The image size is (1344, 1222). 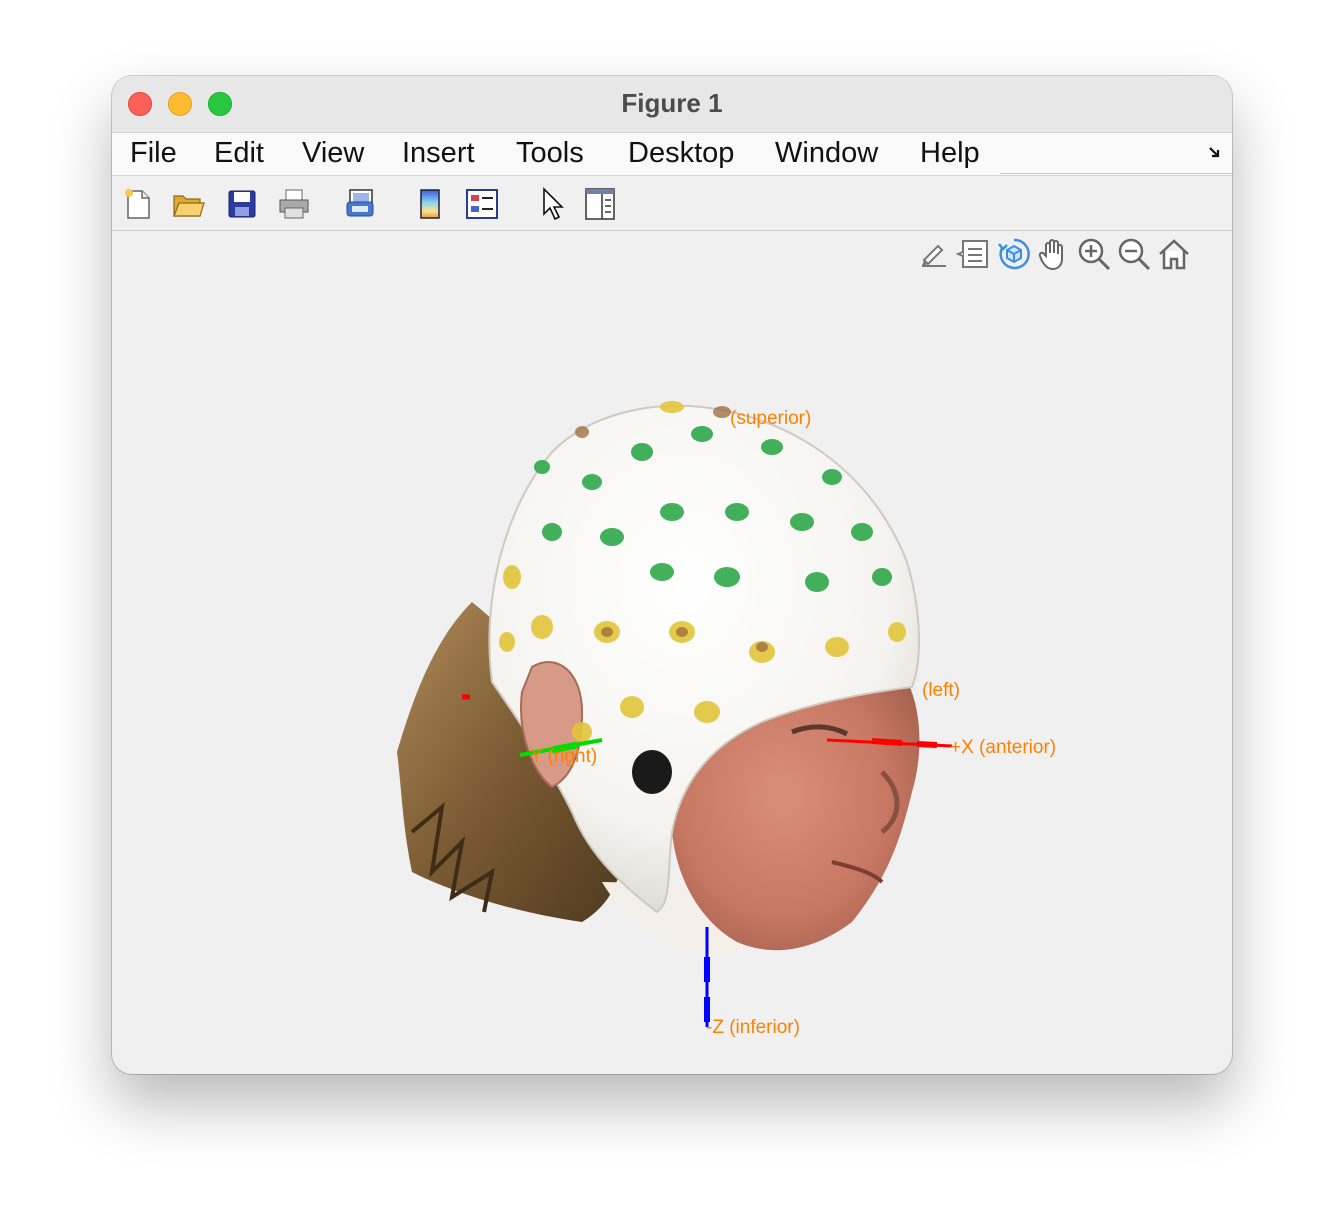 What do you see at coordinates (482, 204) in the screenshot?
I see `insert-legend-icon` at bounding box center [482, 204].